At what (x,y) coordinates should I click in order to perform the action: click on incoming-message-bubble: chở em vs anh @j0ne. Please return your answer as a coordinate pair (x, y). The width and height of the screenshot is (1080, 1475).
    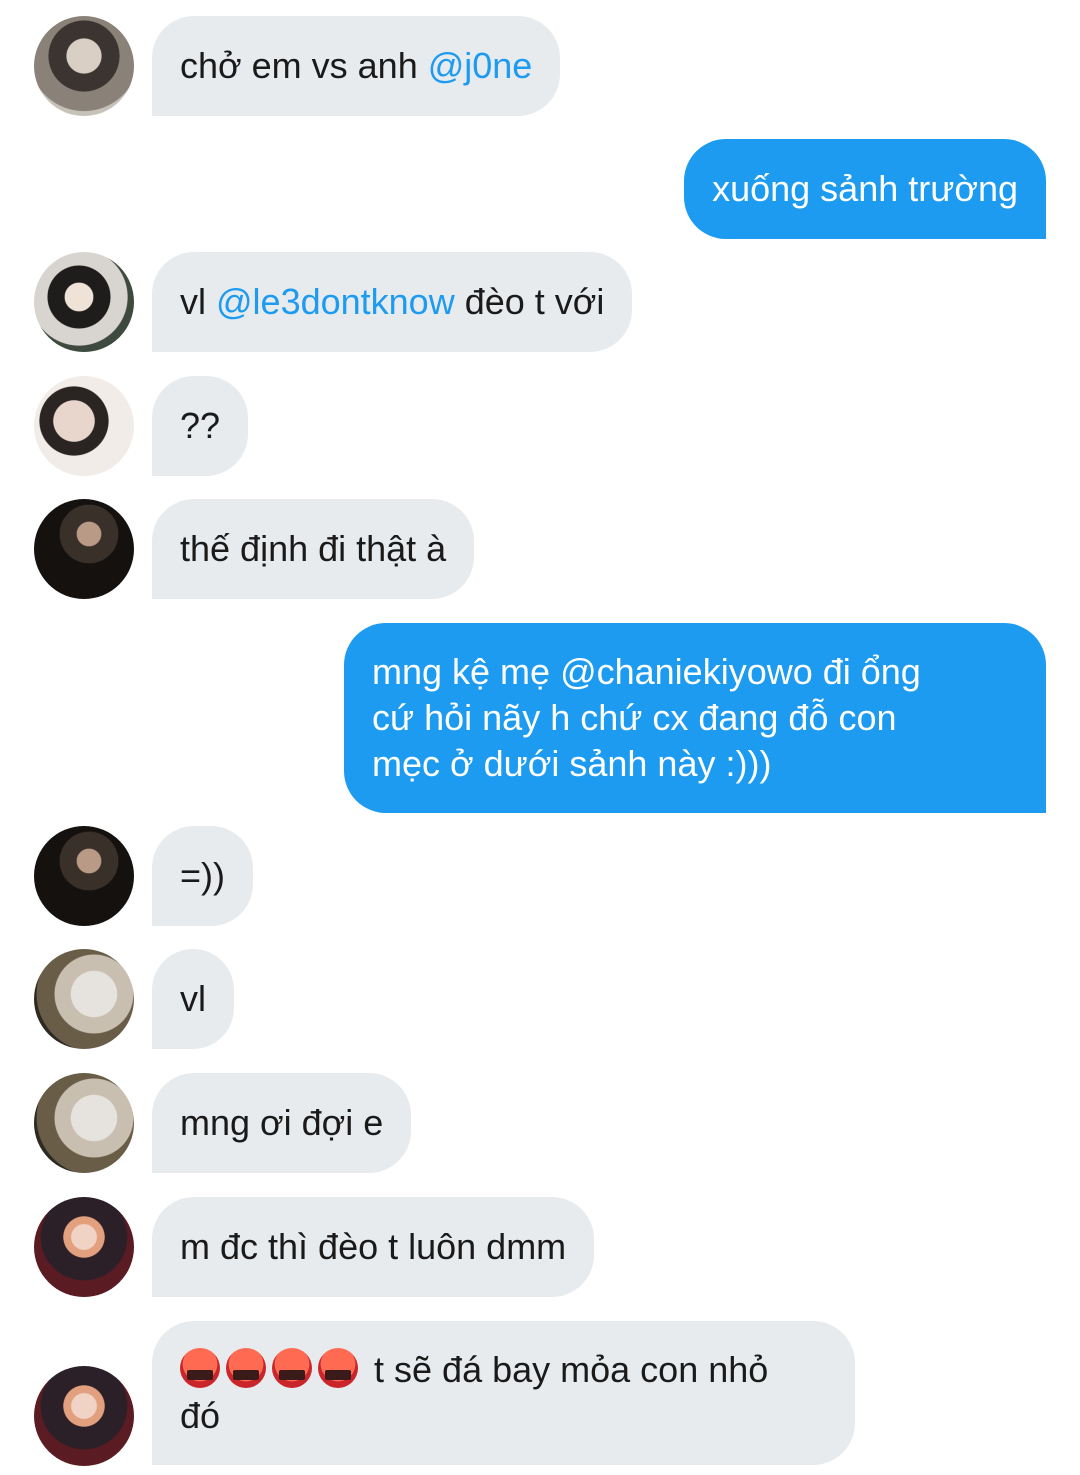
    Looking at the image, I should click on (356, 66).